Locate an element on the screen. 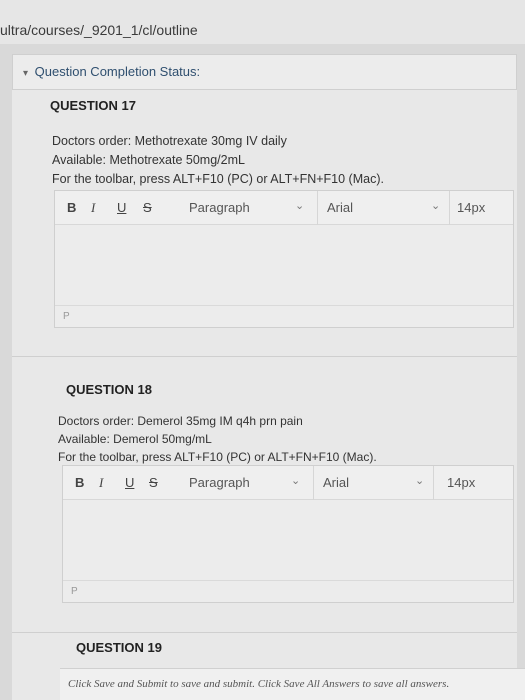  question-completion-status: ▾ Question Completion Status: is located at coordinates (264, 72).